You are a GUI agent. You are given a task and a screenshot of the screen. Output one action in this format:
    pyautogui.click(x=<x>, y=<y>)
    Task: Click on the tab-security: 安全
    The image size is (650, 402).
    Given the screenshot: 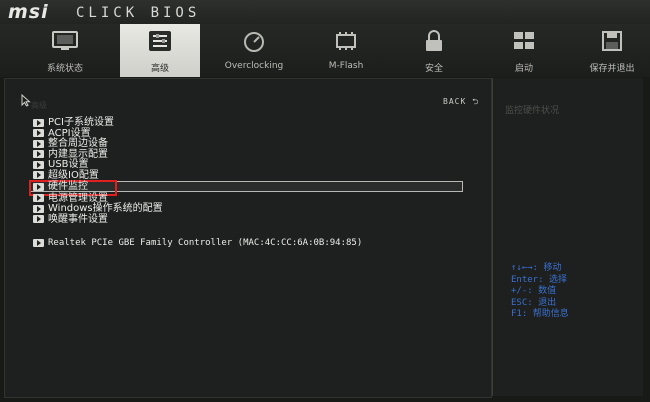 What is the action you would take?
    pyautogui.click(x=434, y=50)
    